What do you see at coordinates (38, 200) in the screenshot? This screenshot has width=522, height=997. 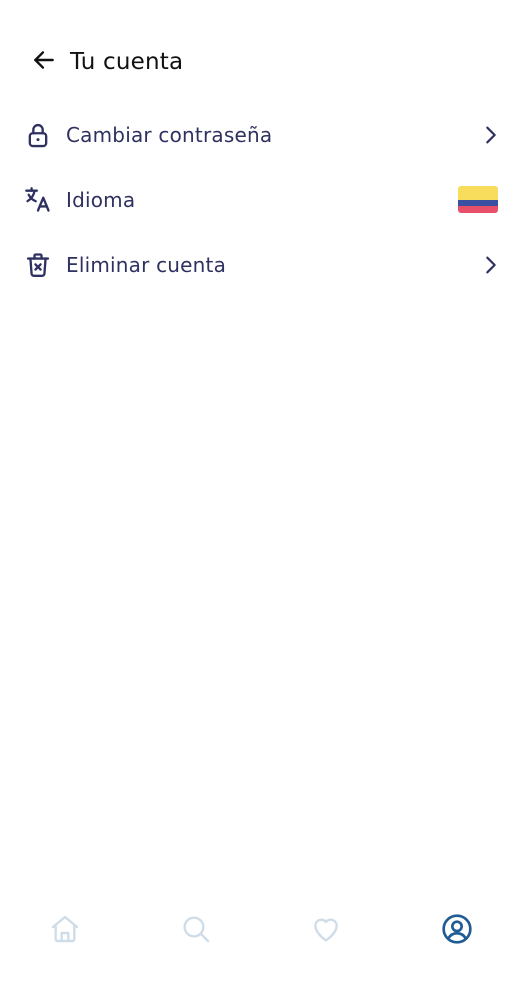 I see `translate-icon` at bounding box center [38, 200].